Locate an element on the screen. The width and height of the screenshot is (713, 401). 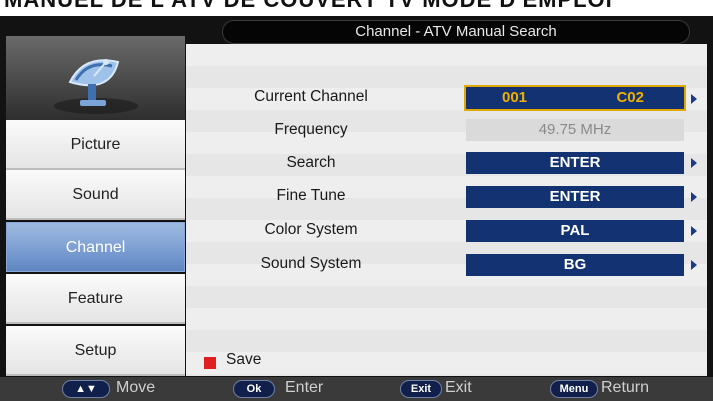
menu-key-icon: Menu is located at coordinates (574, 389).